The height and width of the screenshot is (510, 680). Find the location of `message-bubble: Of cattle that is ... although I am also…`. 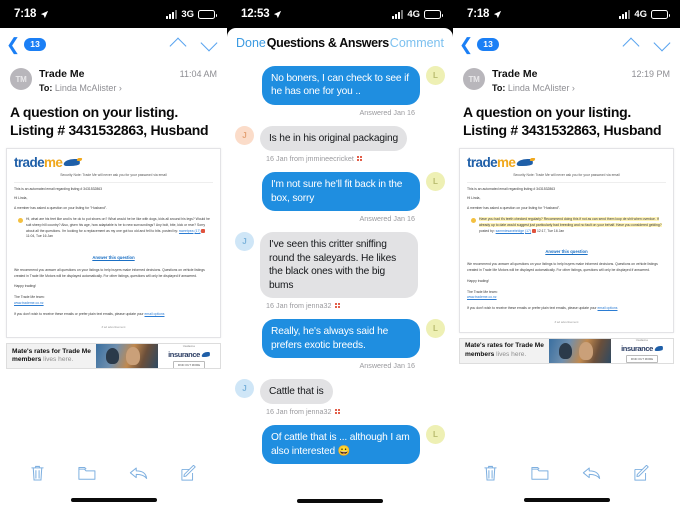

message-bubble: Of cattle that is ... although I am also… is located at coordinates (341, 445).